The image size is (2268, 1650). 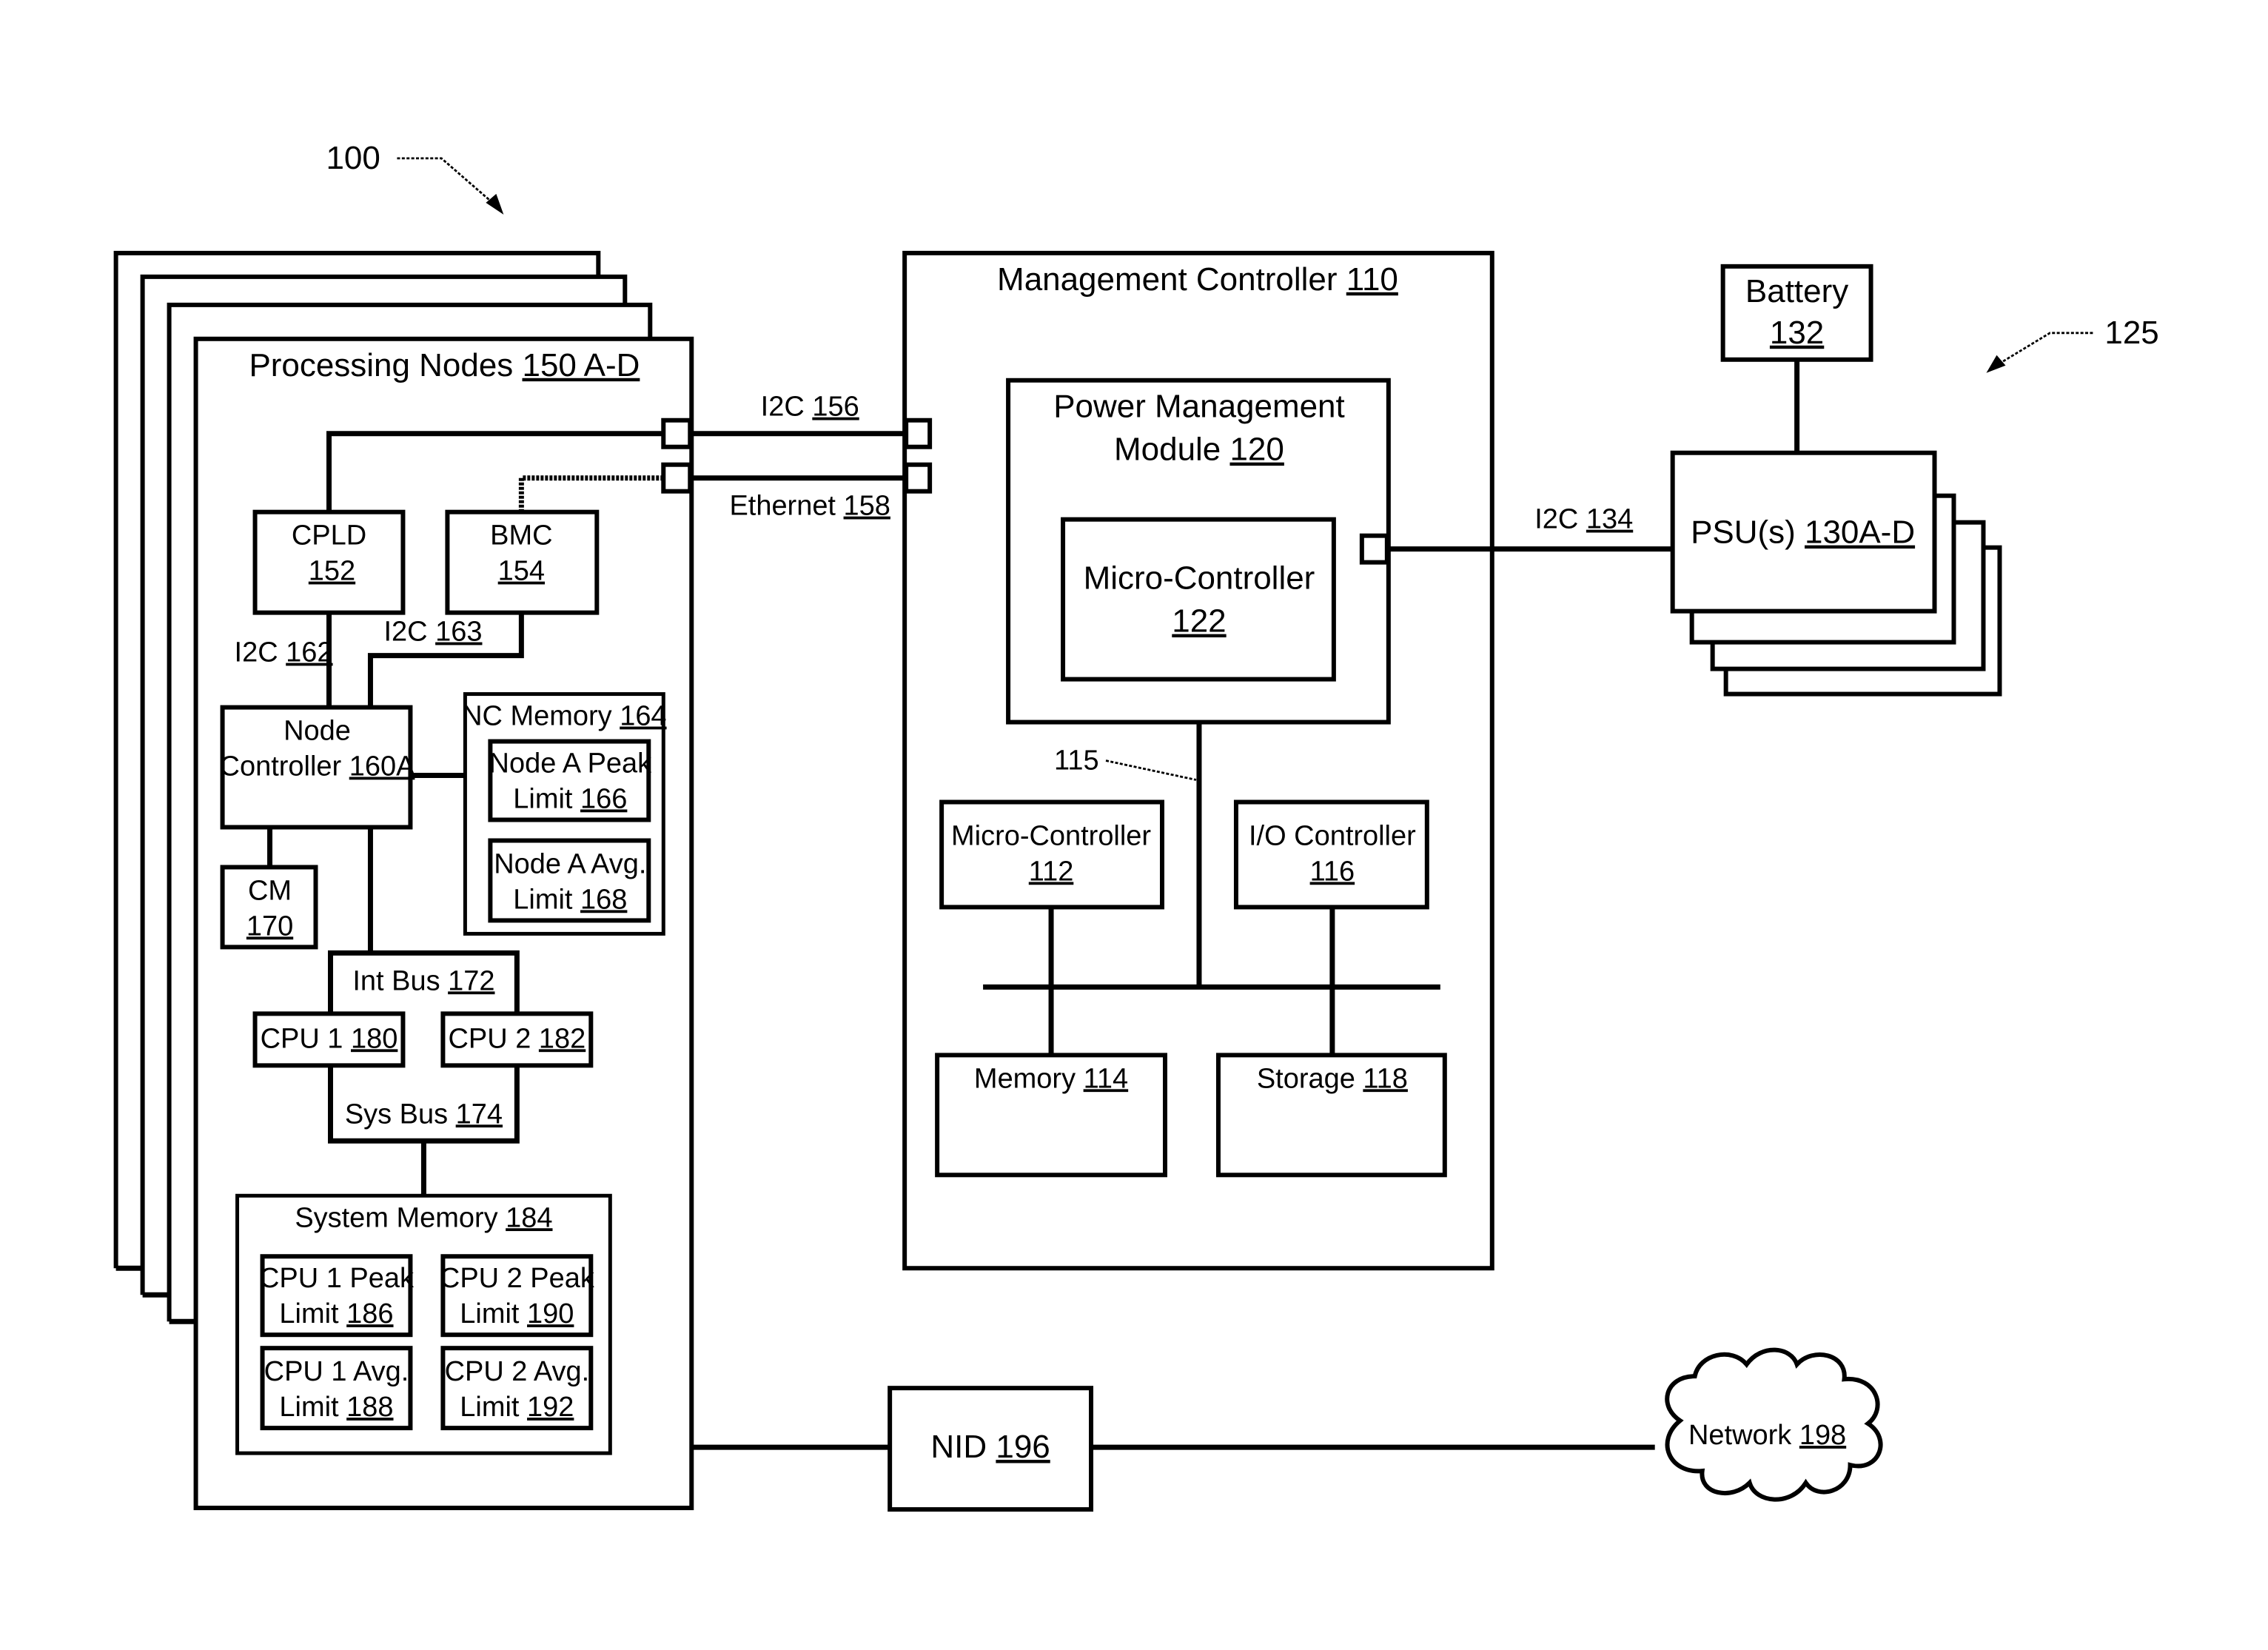 I want to click on cpu1-avg-limit-block: CPU 1 Avg. Limit 188, so click(x=336, y=1388).